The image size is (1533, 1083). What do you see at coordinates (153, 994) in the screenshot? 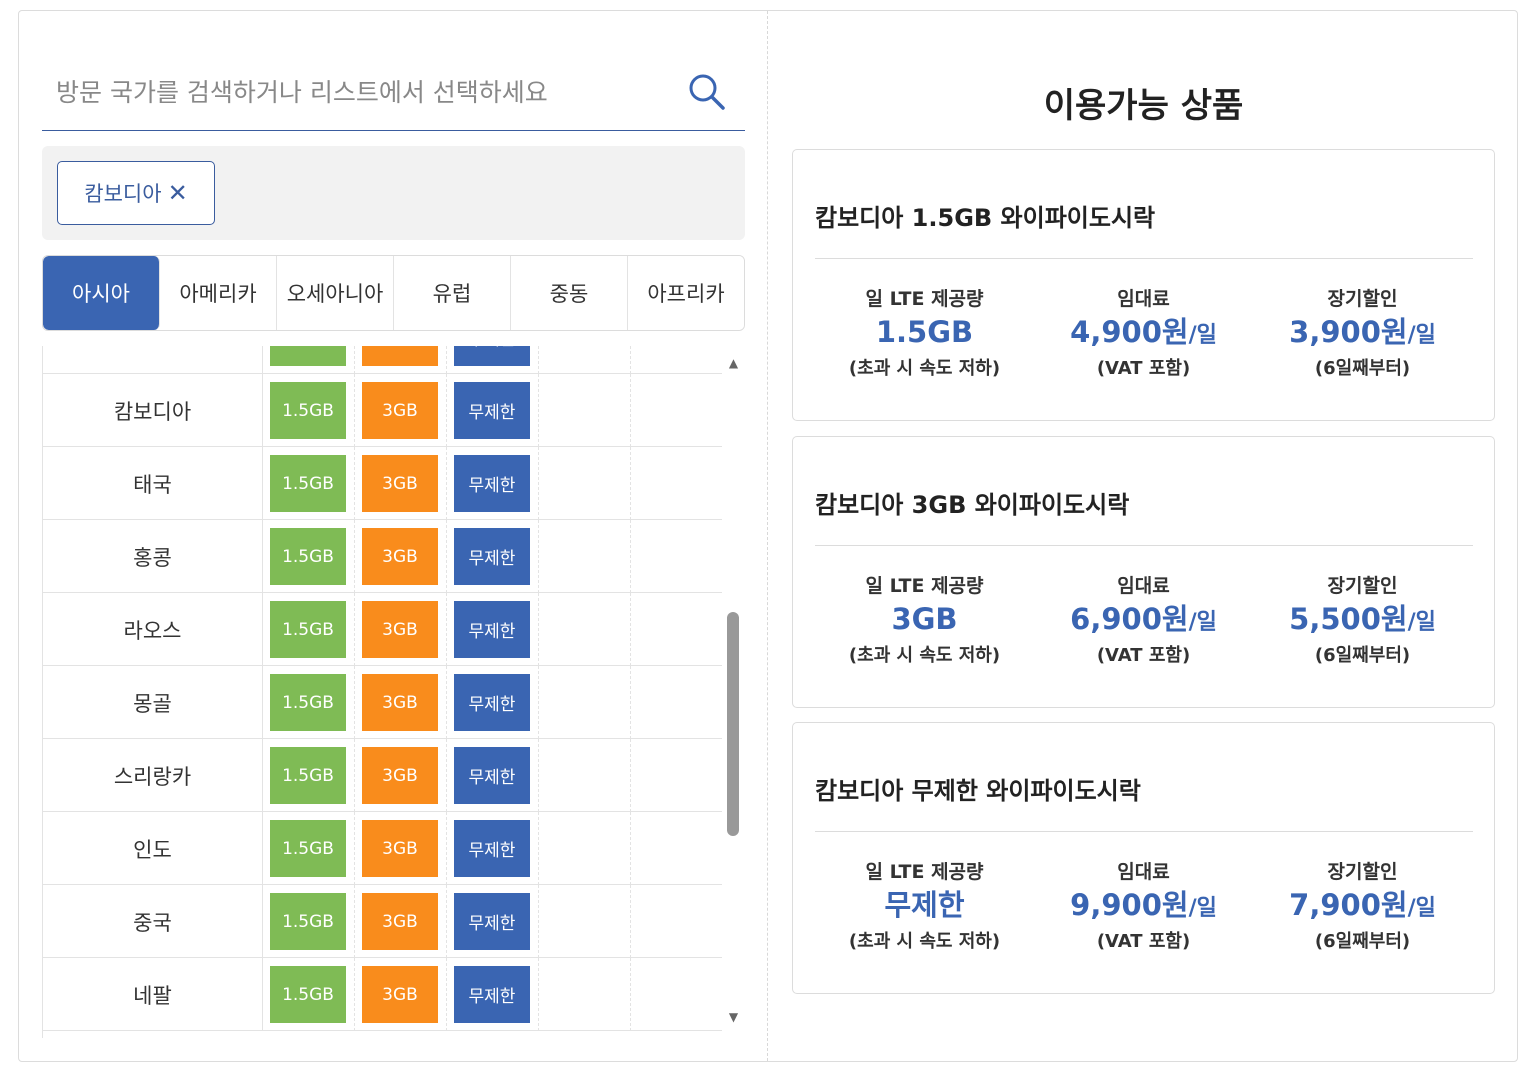
I see `country-name: 네팔` at bounding box center [153, 994].